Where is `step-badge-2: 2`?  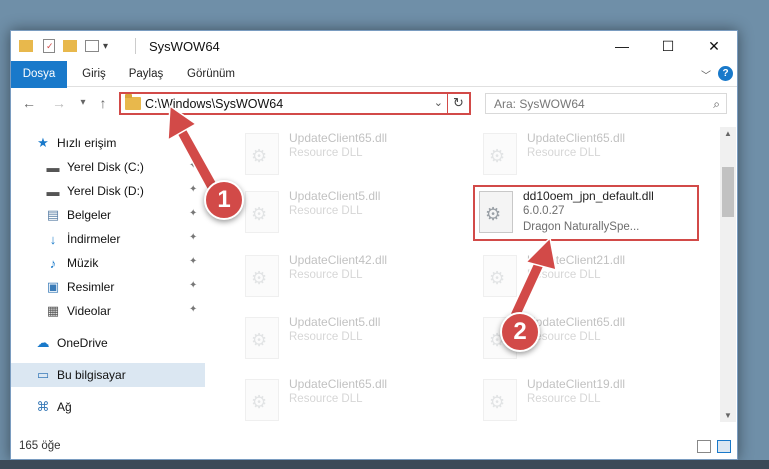 step-badge-2: 2 is located at coordinates (520, 332).